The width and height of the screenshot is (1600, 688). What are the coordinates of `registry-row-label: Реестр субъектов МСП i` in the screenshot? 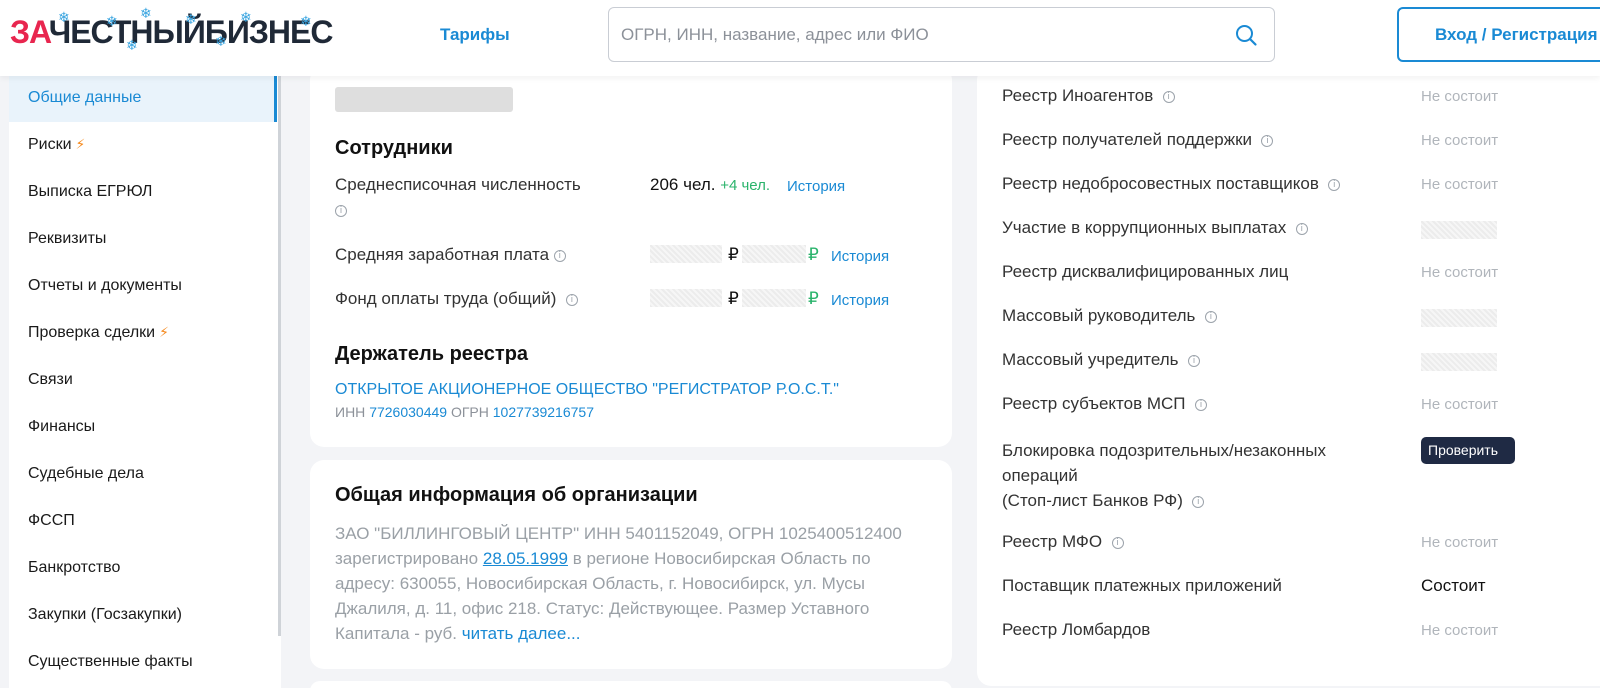 It's located at (1104, 404).